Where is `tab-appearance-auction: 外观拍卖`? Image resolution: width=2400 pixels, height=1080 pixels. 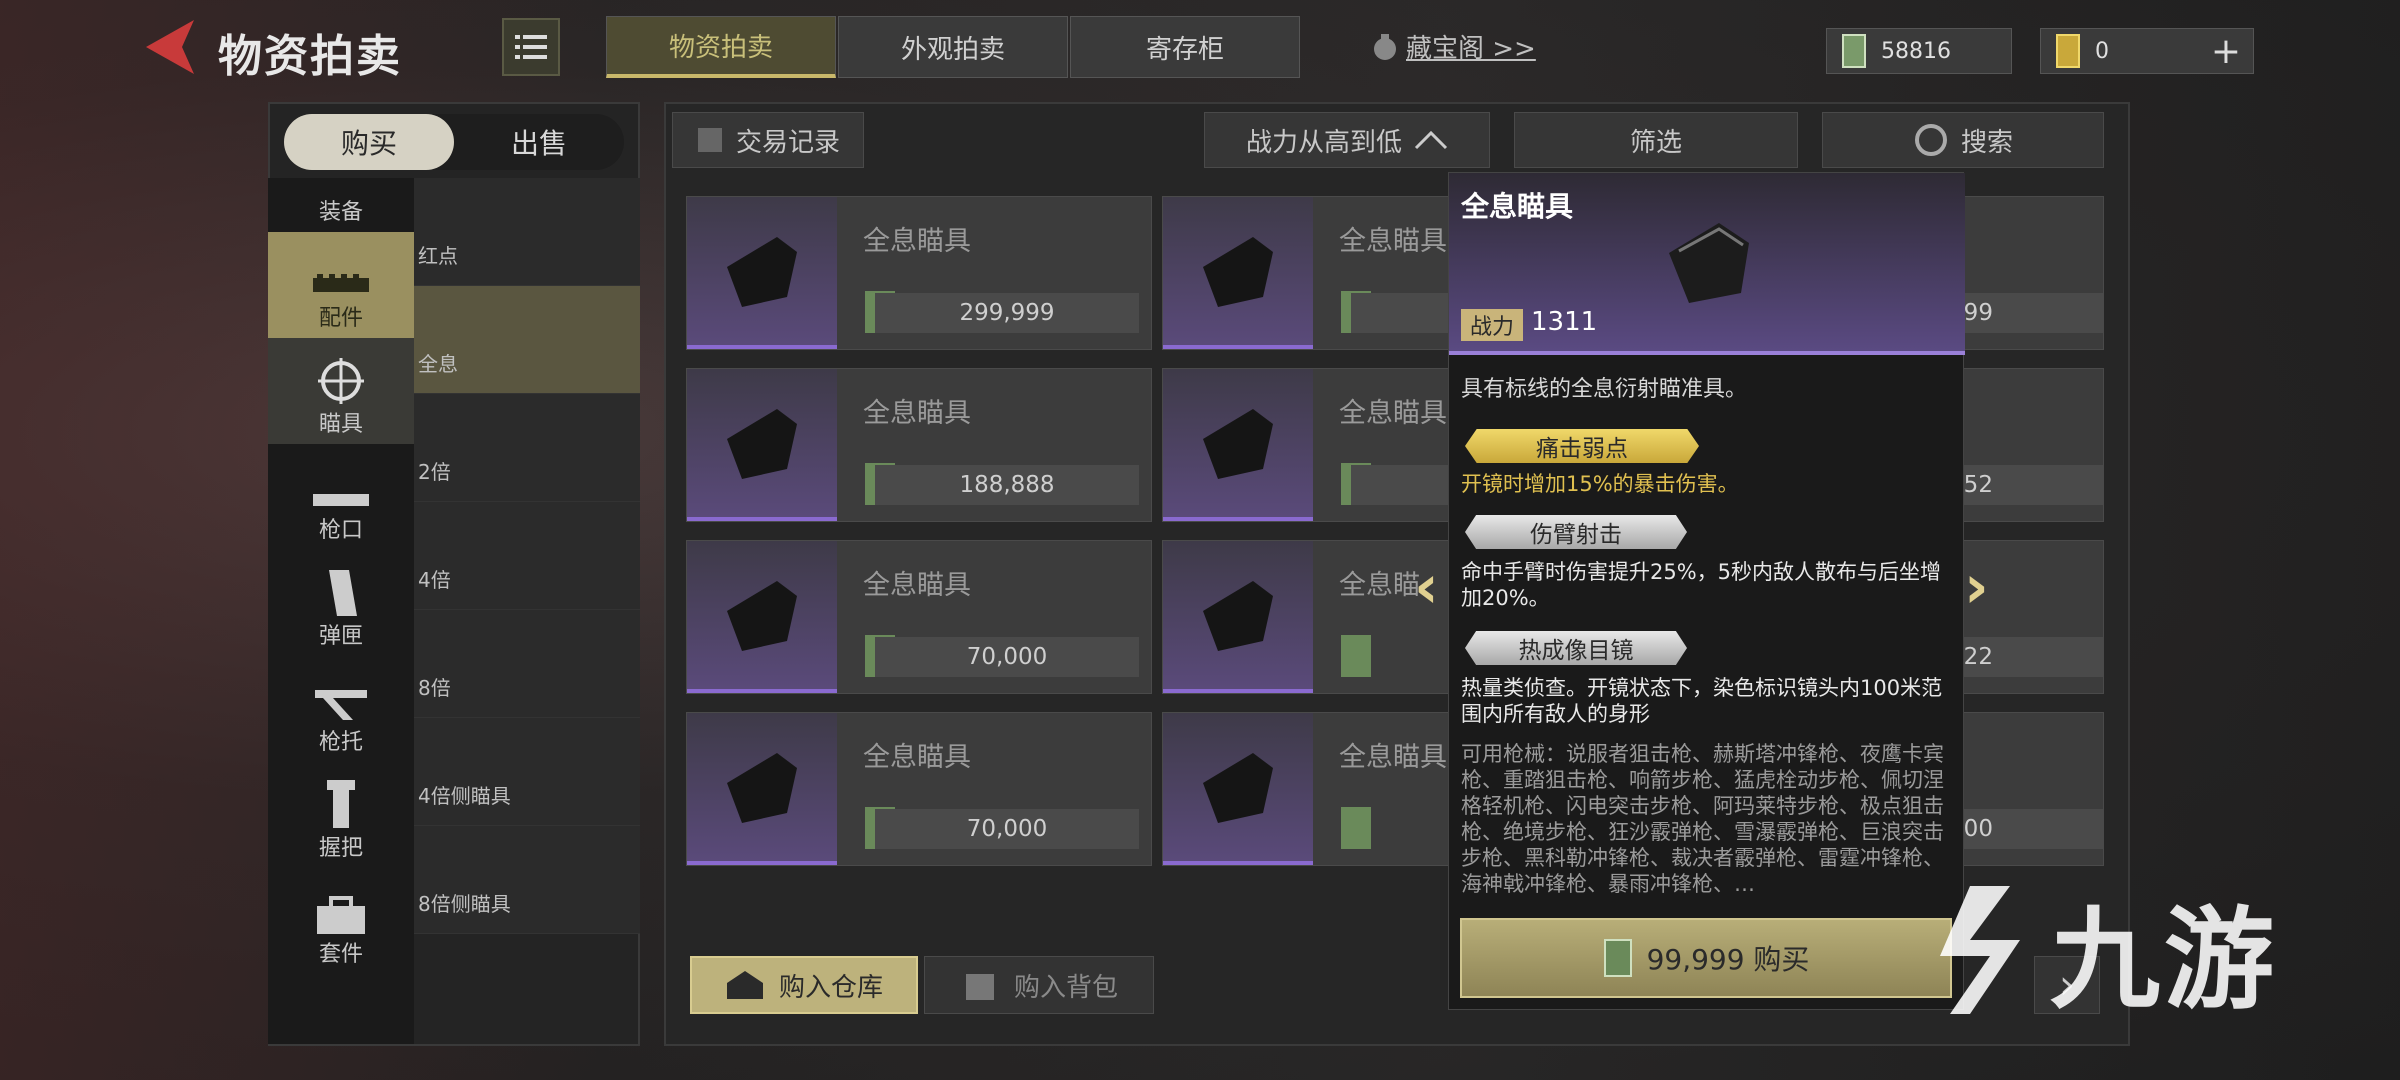 tab-appearance-auction: 外观拍卖 is located at coordinates (953, 47).